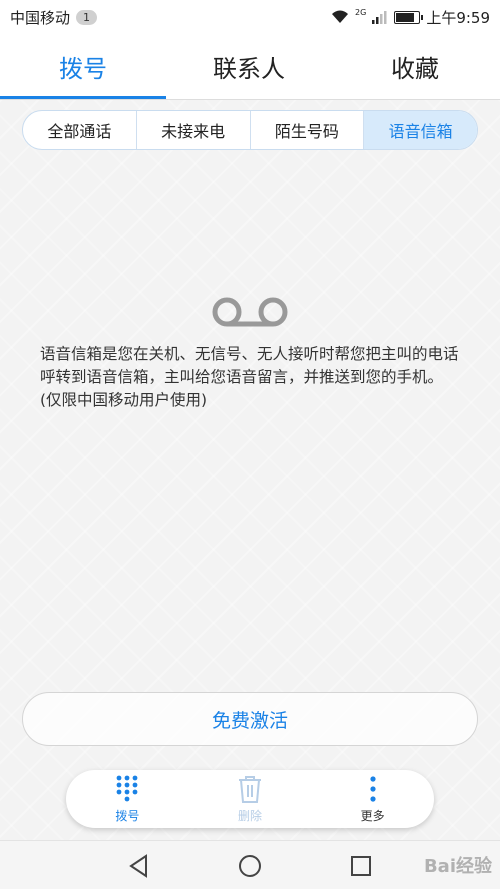 This screenshot has width=500, height=889. Describe the element at coordinates (420, 130) in the screenshot. I see `filter-voicemail: 语音信箱` at that location.